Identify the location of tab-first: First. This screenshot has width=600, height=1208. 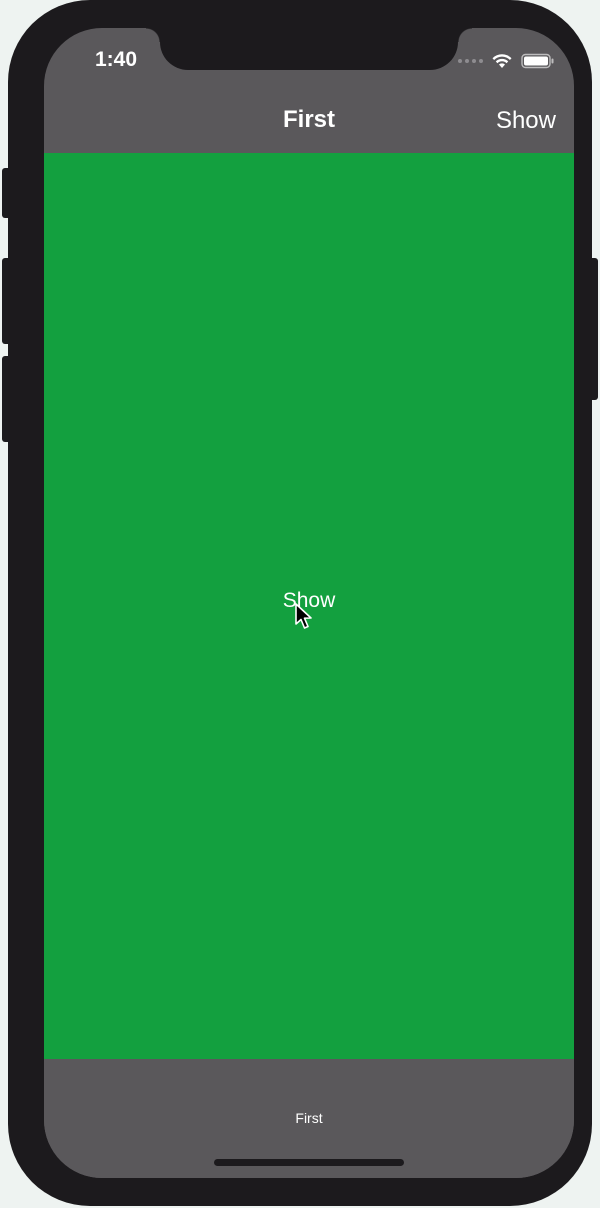
(309, 1118).